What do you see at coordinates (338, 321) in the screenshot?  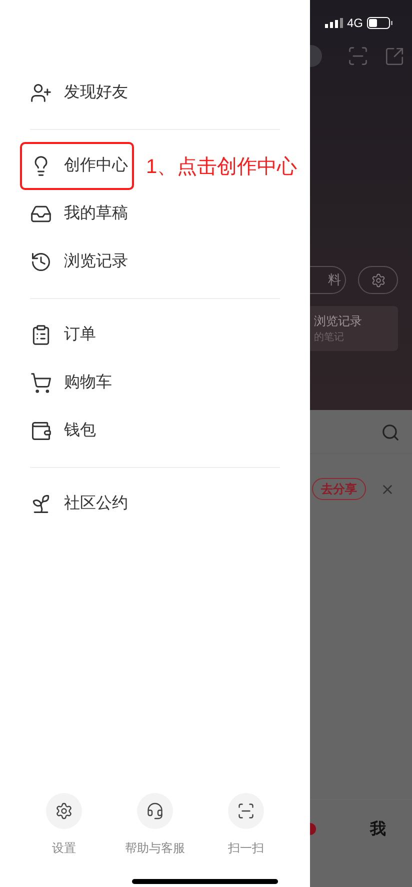 I see `history-title: 浏览记录` at bounding box center [338, 321].